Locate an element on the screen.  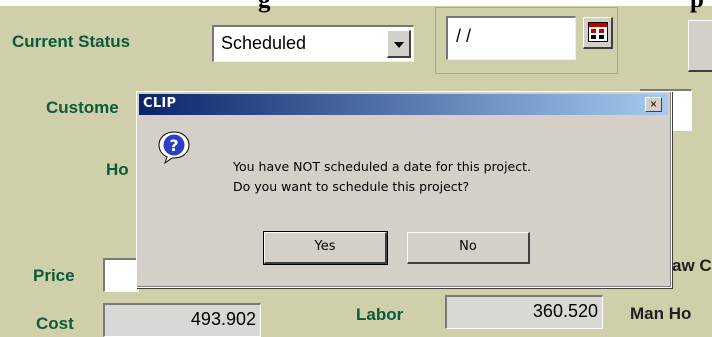
chevron-down-icon is located at coordinates (399, 45).